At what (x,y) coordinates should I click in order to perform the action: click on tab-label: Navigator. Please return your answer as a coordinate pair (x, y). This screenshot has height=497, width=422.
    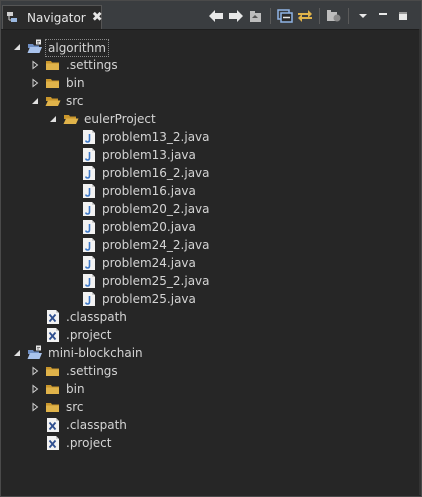
    Looking at the image, I should click on (56, 17).